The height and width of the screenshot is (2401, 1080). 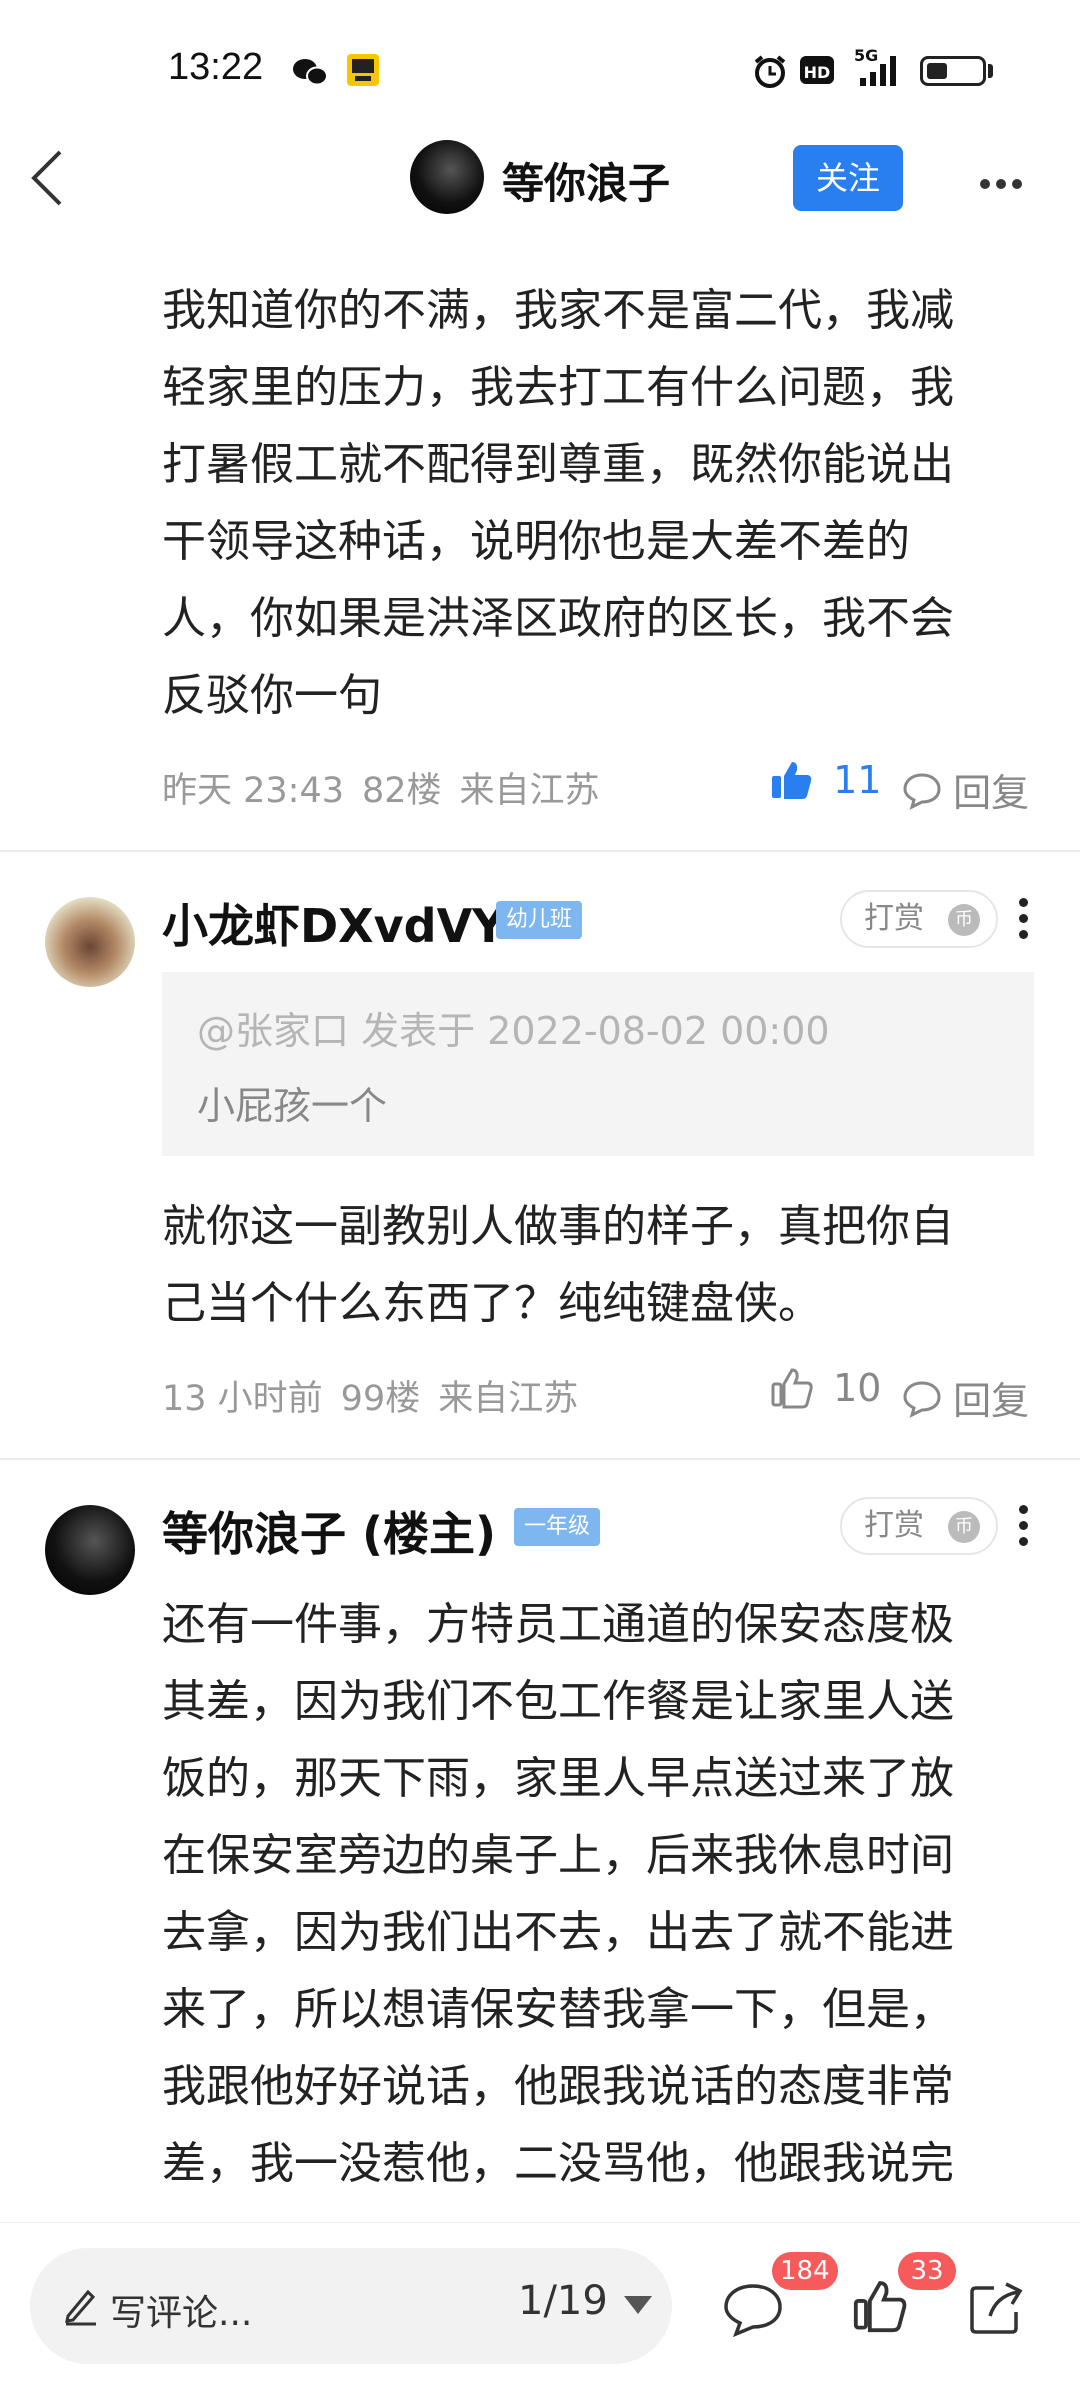 What do you see at coordinates (857, 1388) in the screenshot?
I see `like-count: 10` at bounding box center [857, 1388].